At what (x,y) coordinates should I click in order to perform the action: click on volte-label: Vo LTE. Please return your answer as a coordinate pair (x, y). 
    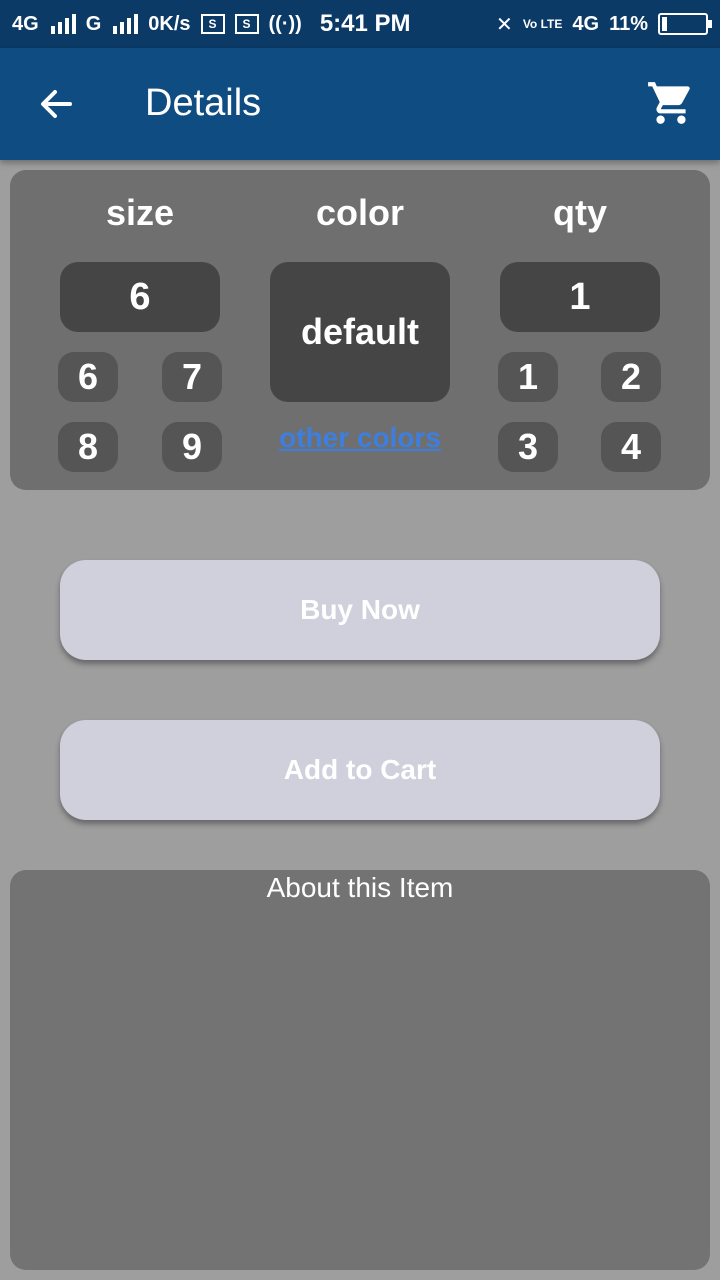
    Looking at the image, I should click on (542, 24).